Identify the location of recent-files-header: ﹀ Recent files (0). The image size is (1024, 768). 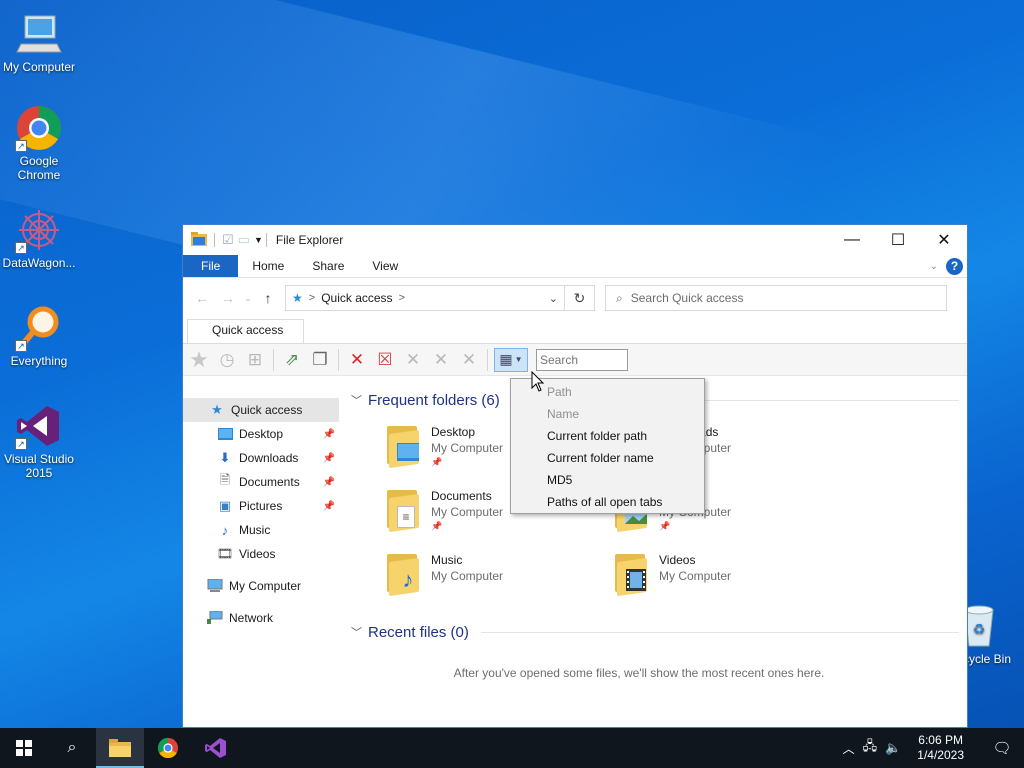
(659, 632).